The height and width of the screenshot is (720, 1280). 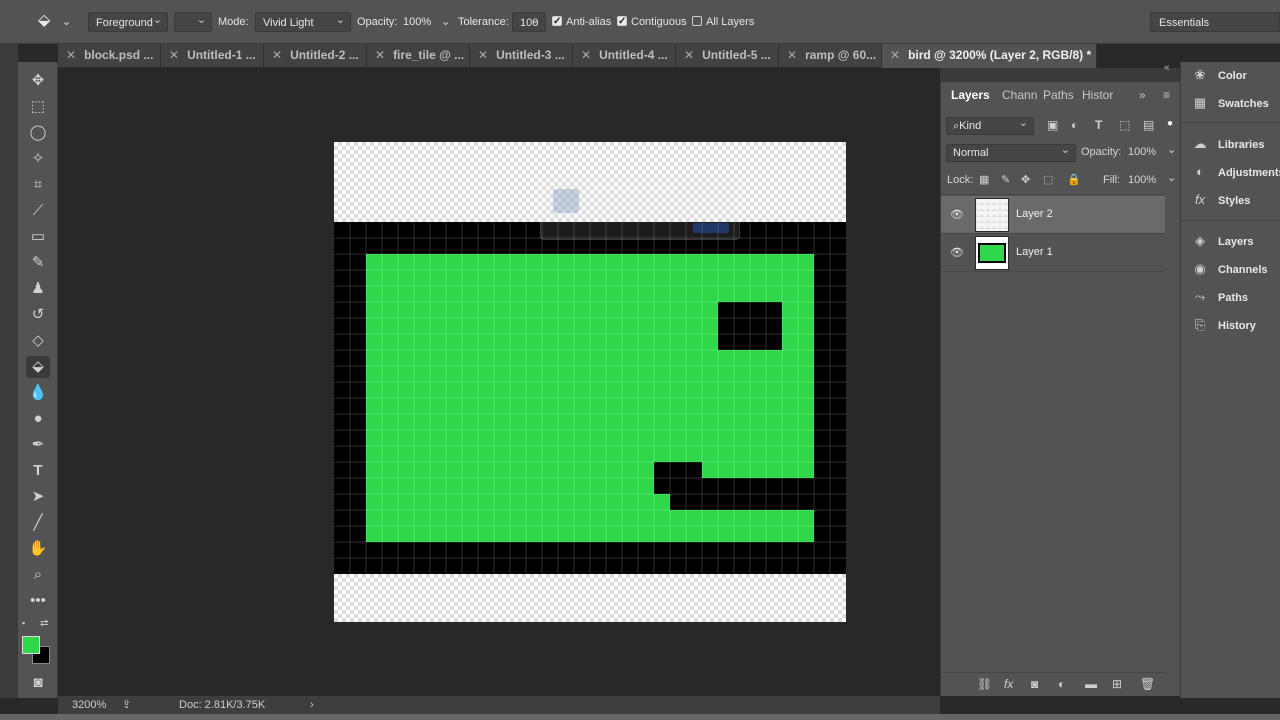 What do you see at coordinates (222, 705) in the screenshot?
I see `doc-size: Doc: 2.81K/3.75K` at bounding box center [222, 705].